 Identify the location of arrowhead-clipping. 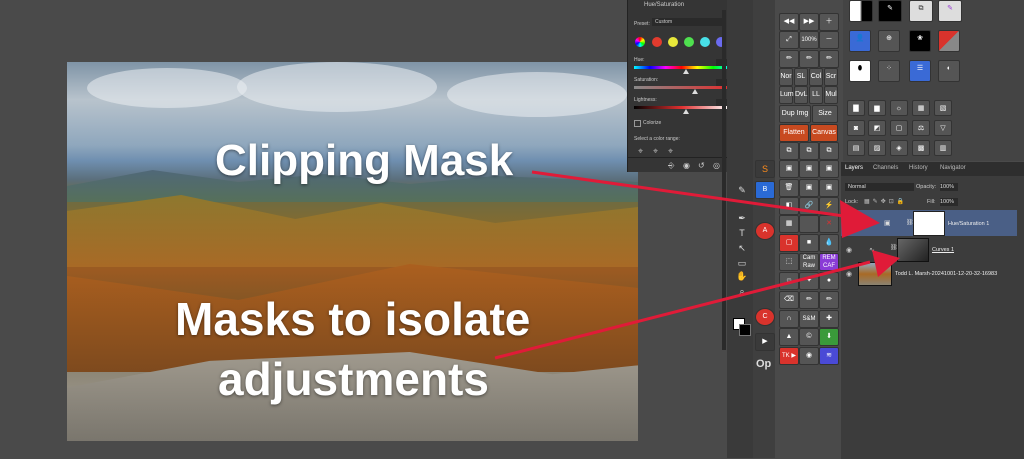
(860, 219).